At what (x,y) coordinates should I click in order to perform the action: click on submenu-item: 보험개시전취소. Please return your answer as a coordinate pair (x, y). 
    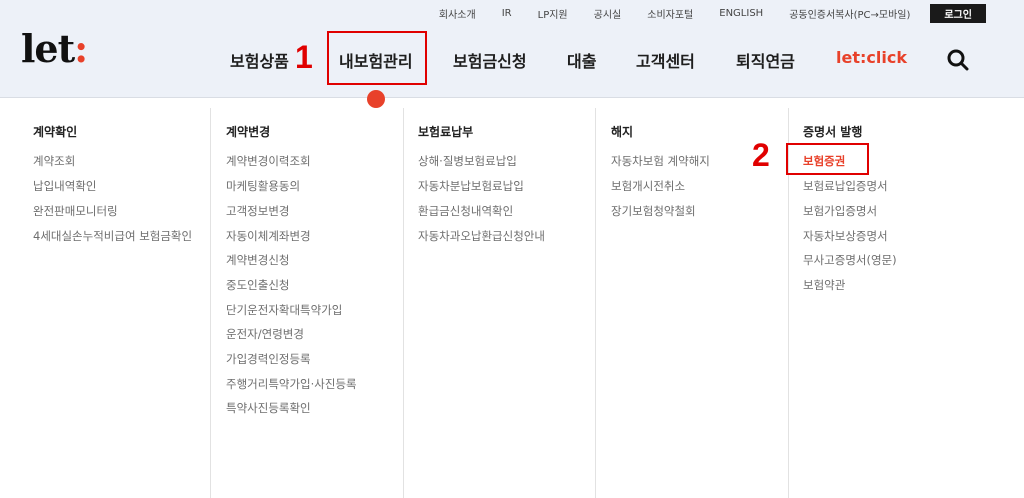
    Looking at the image, I should click on (648, 186).